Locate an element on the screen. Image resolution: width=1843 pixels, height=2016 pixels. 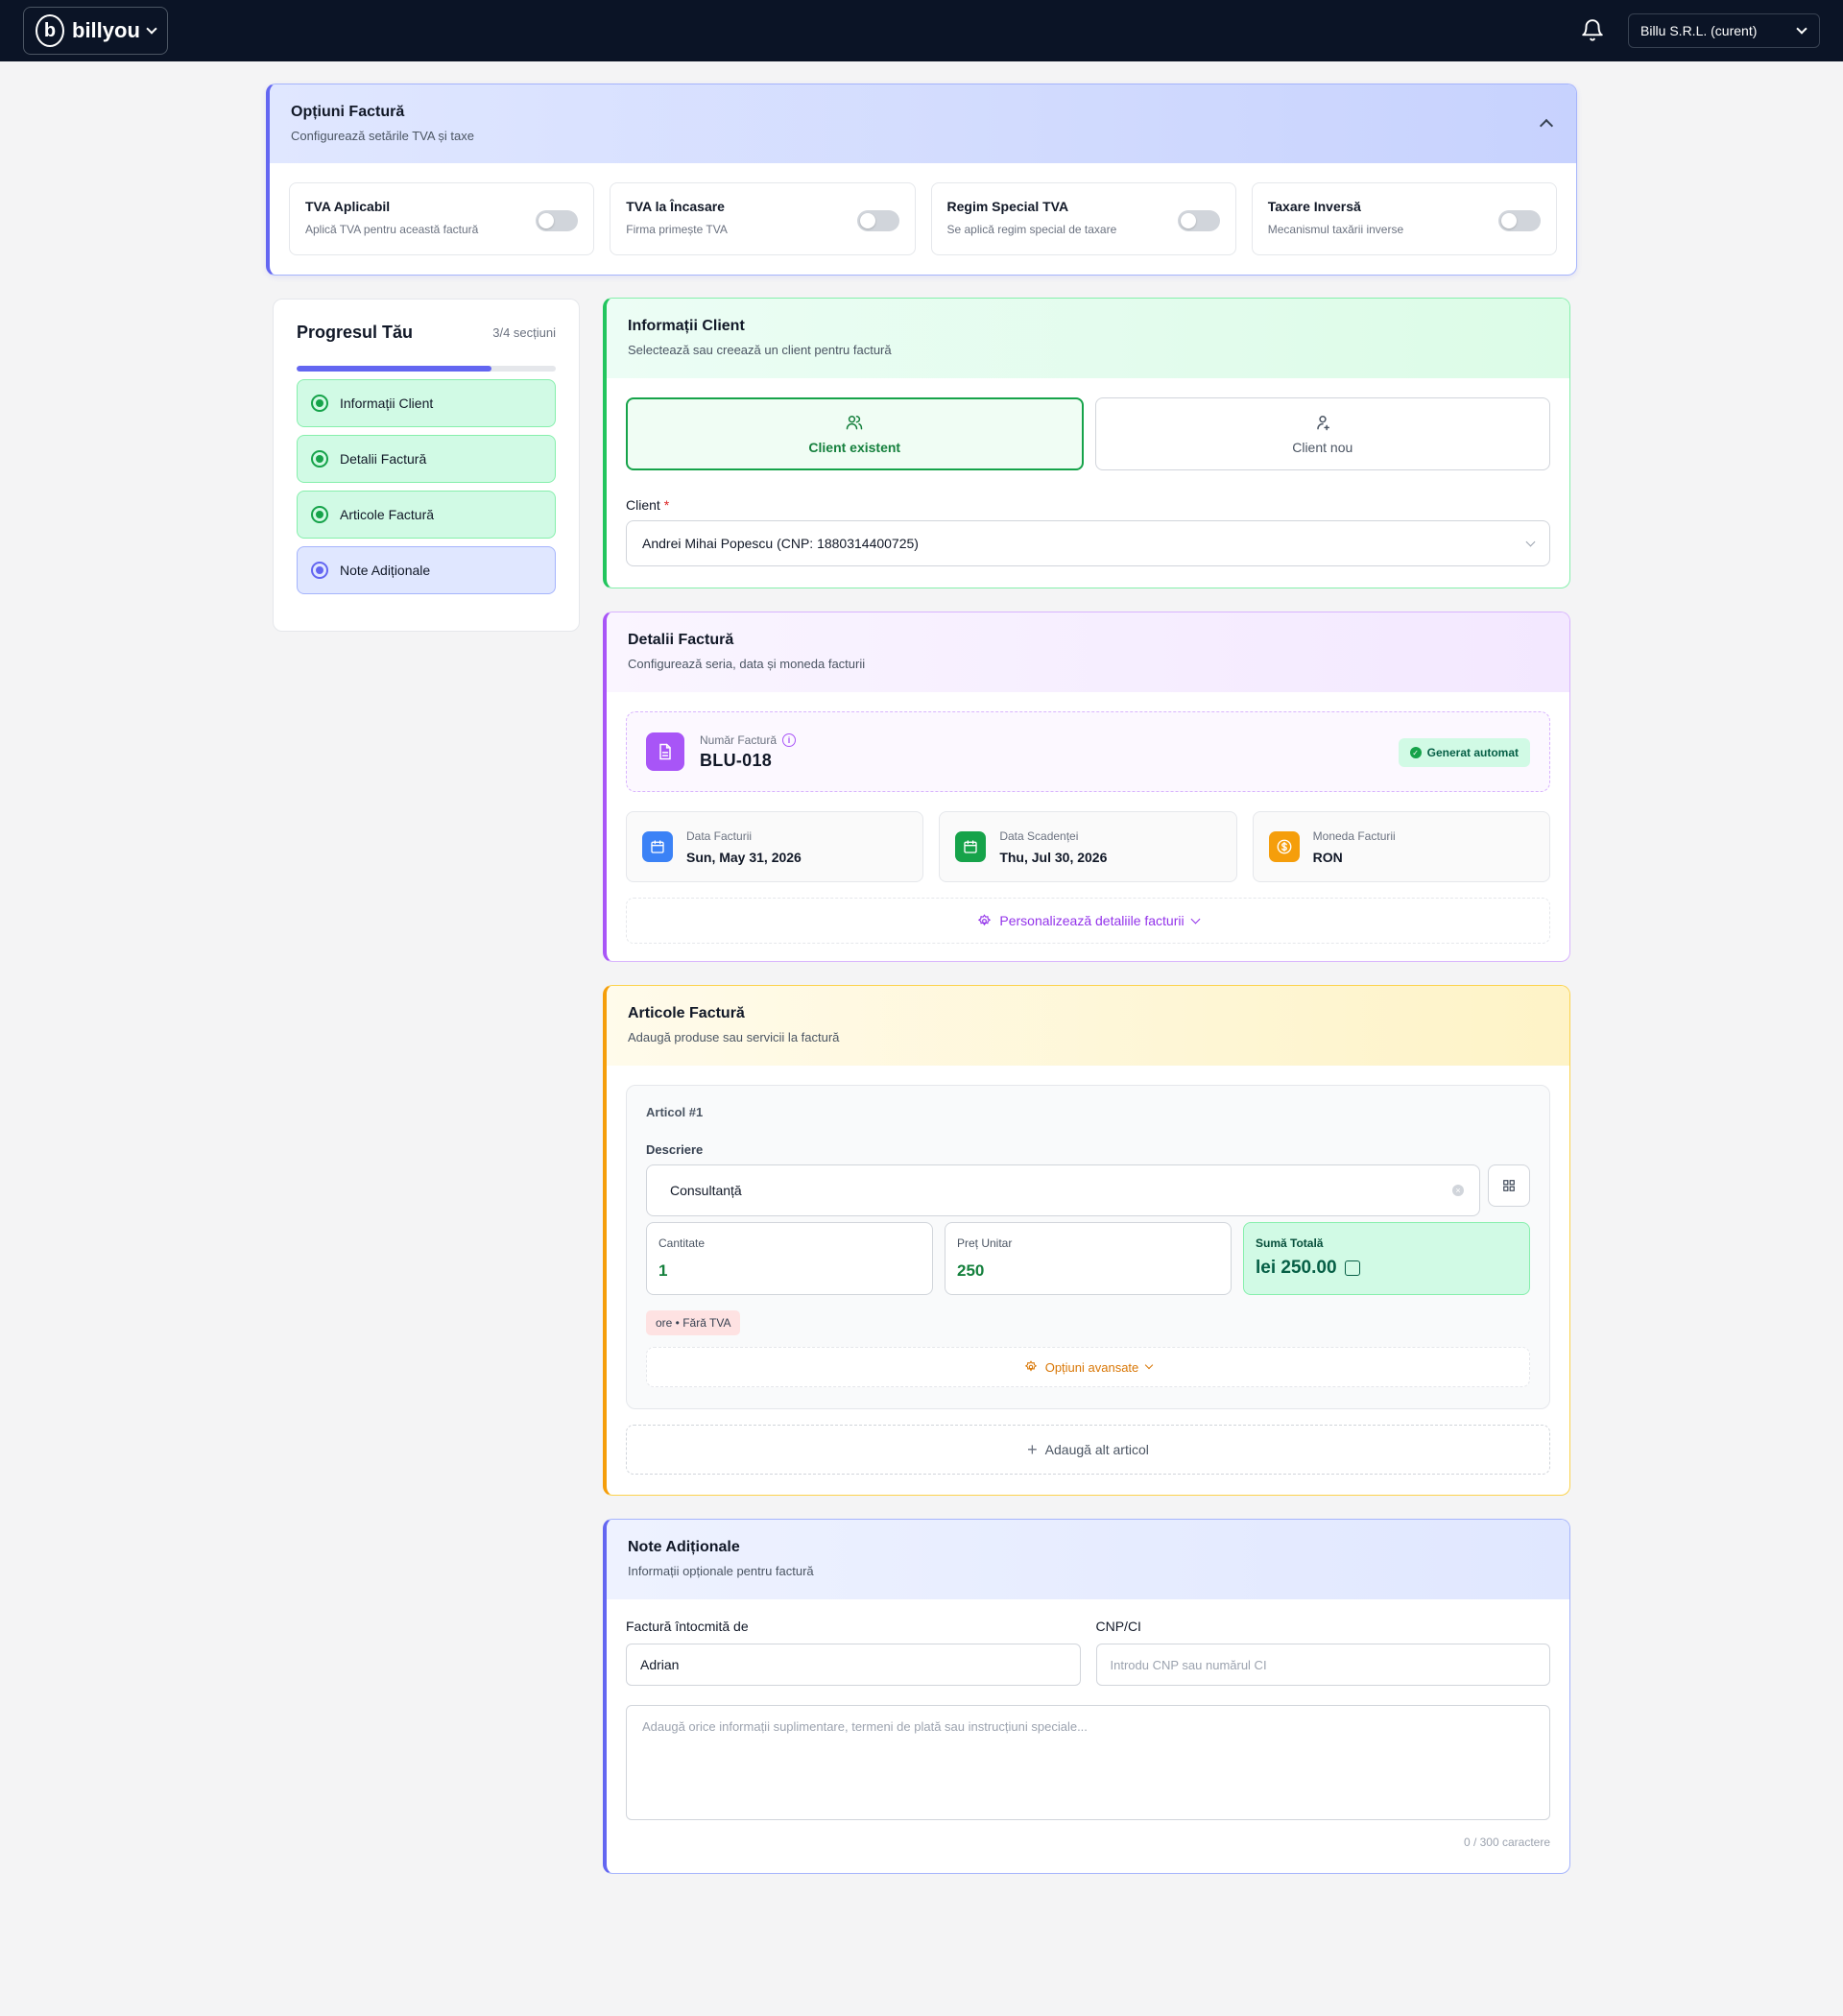
due-date-label: Data Scadenței is located at coordinates (1039, 836).